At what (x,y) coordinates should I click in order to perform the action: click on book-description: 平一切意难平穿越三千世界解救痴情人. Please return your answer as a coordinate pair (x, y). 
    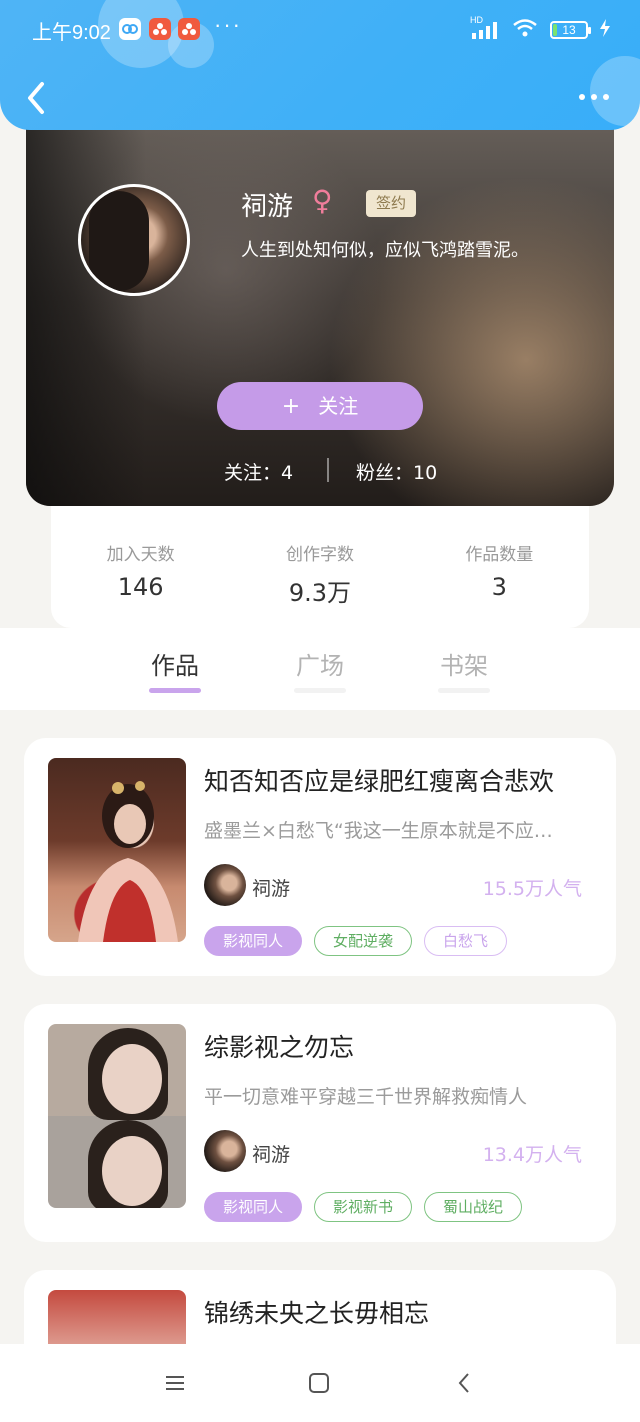
    Looking at the image, I should click on (366, 1097).